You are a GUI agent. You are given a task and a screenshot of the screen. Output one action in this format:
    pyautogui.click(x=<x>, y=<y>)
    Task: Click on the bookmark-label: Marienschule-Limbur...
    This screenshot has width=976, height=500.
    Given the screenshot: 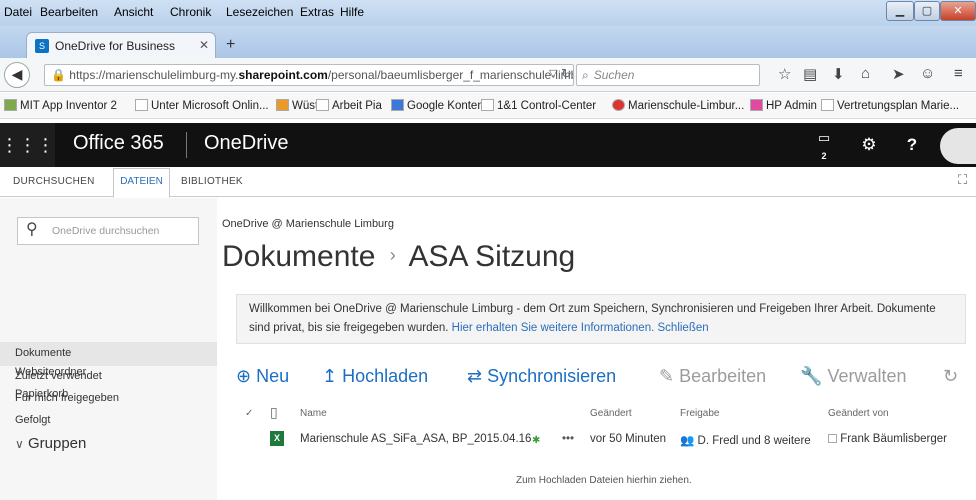 What is the action you would take?
    pyautogui.click(x=686, y=106)
    